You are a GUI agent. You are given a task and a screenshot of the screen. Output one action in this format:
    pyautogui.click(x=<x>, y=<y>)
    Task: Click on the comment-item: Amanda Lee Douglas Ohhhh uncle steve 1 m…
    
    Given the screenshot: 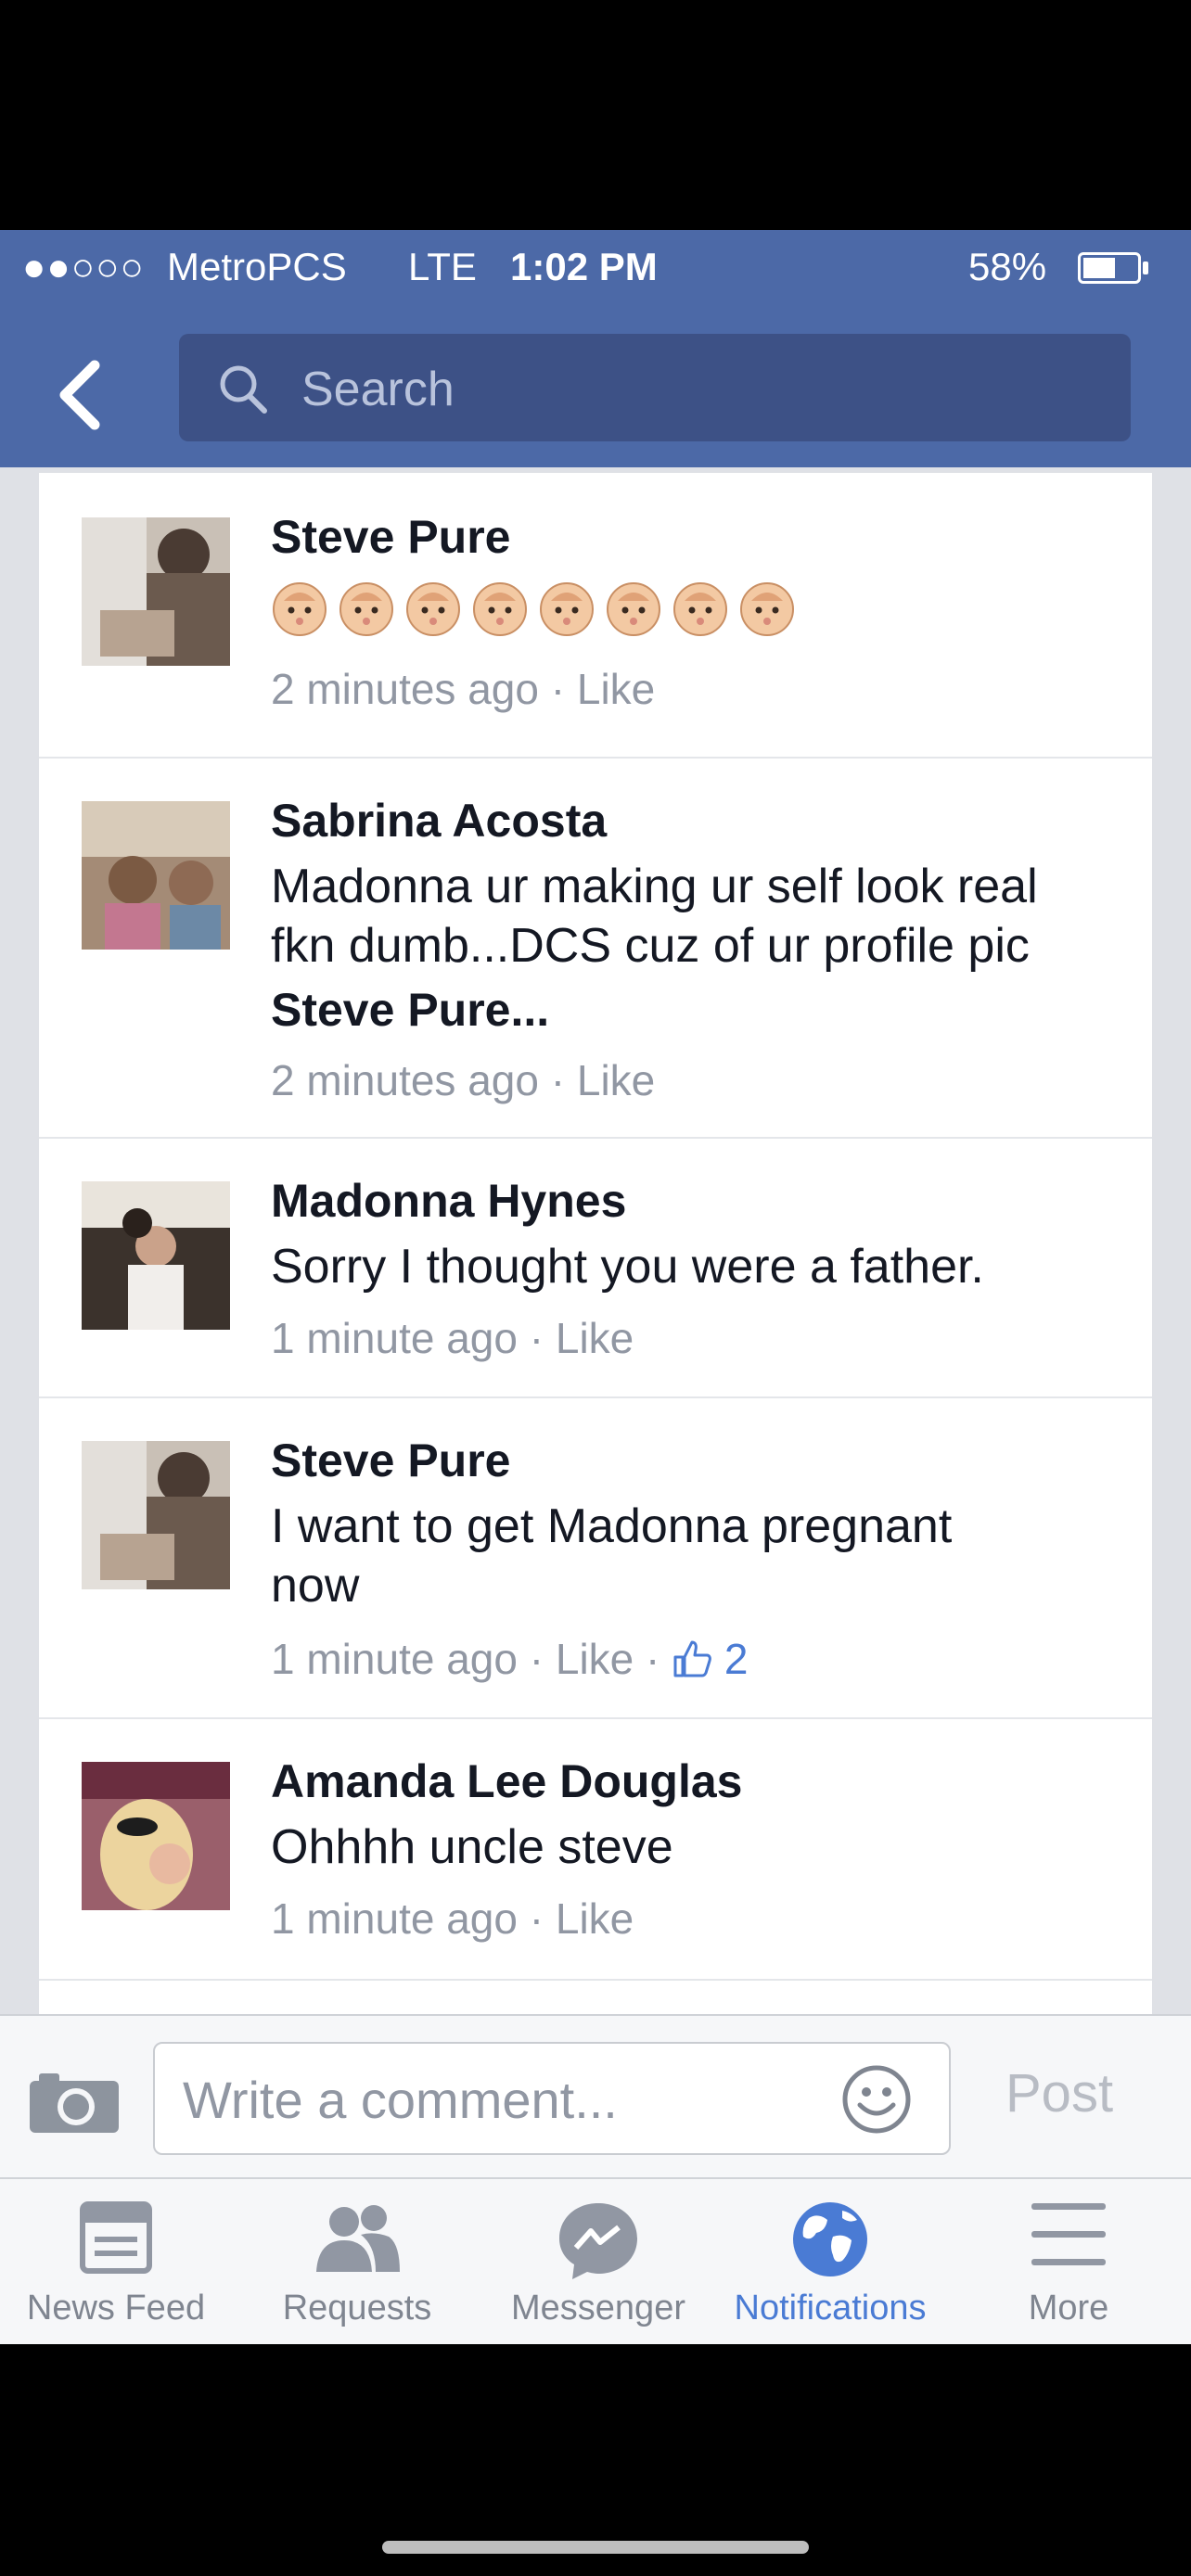 What is the action you would take?
    pyautogui.click(x=595, y=1849)
    